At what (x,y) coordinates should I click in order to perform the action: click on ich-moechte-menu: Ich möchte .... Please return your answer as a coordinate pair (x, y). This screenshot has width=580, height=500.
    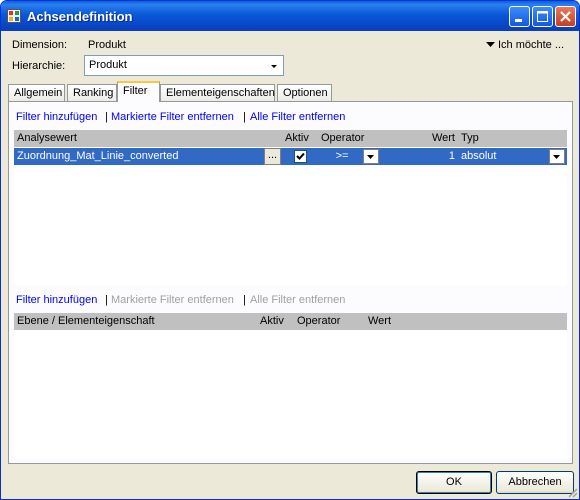
    Looking at the image, I should click on (525, 45).